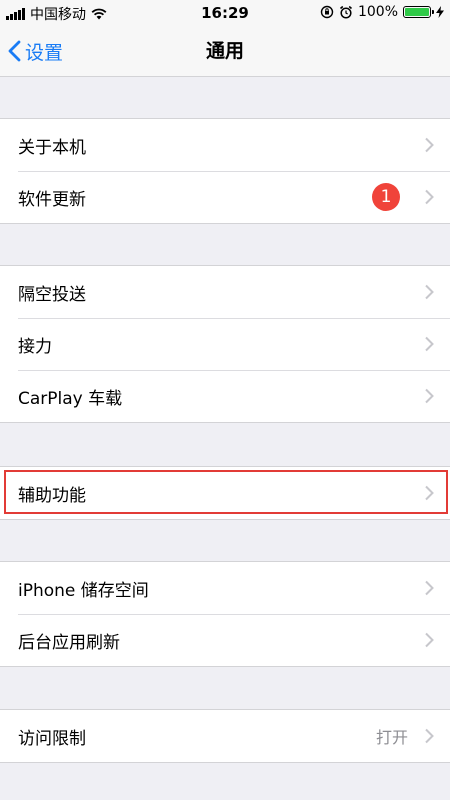 Image resolution: width=450 pixels, height=800 pixels. I want to click on group-storage: iPhone 储存空间 后台应用刷新, so click(225, 614).